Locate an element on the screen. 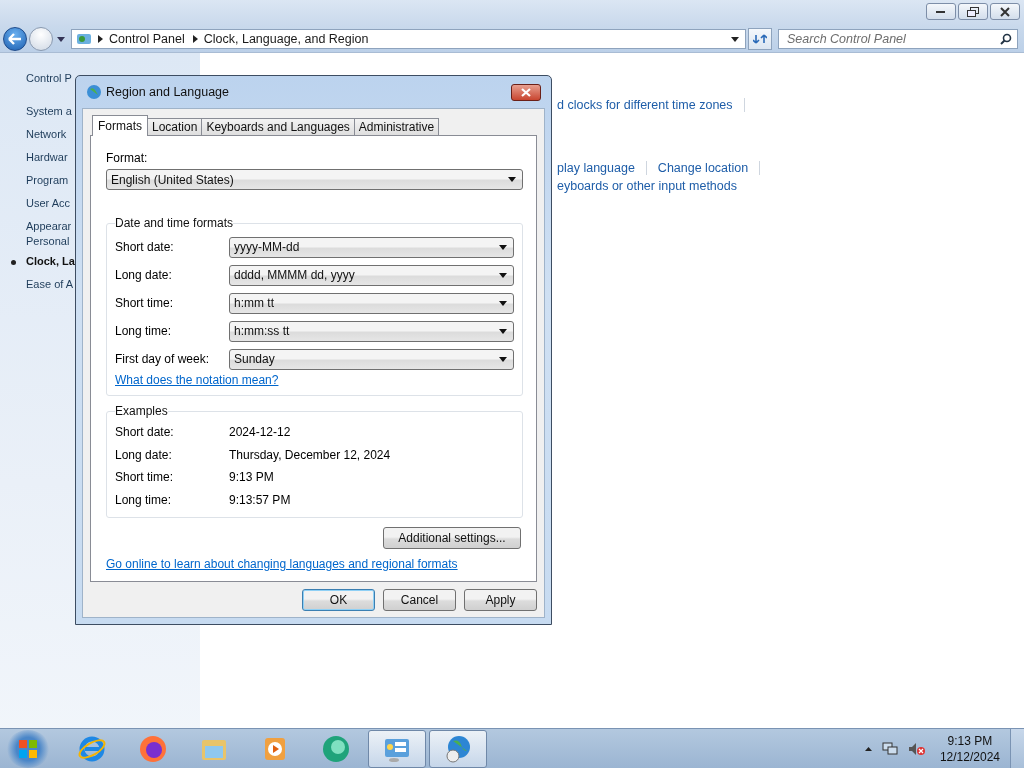  sidebar-item: Appearar Personal is located at coordinates (49, 234).